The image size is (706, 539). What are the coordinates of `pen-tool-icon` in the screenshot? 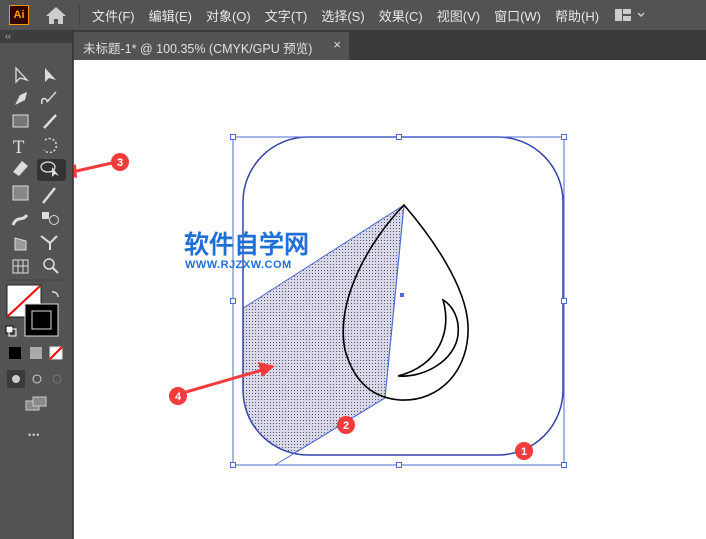 It's located at (21, 98).